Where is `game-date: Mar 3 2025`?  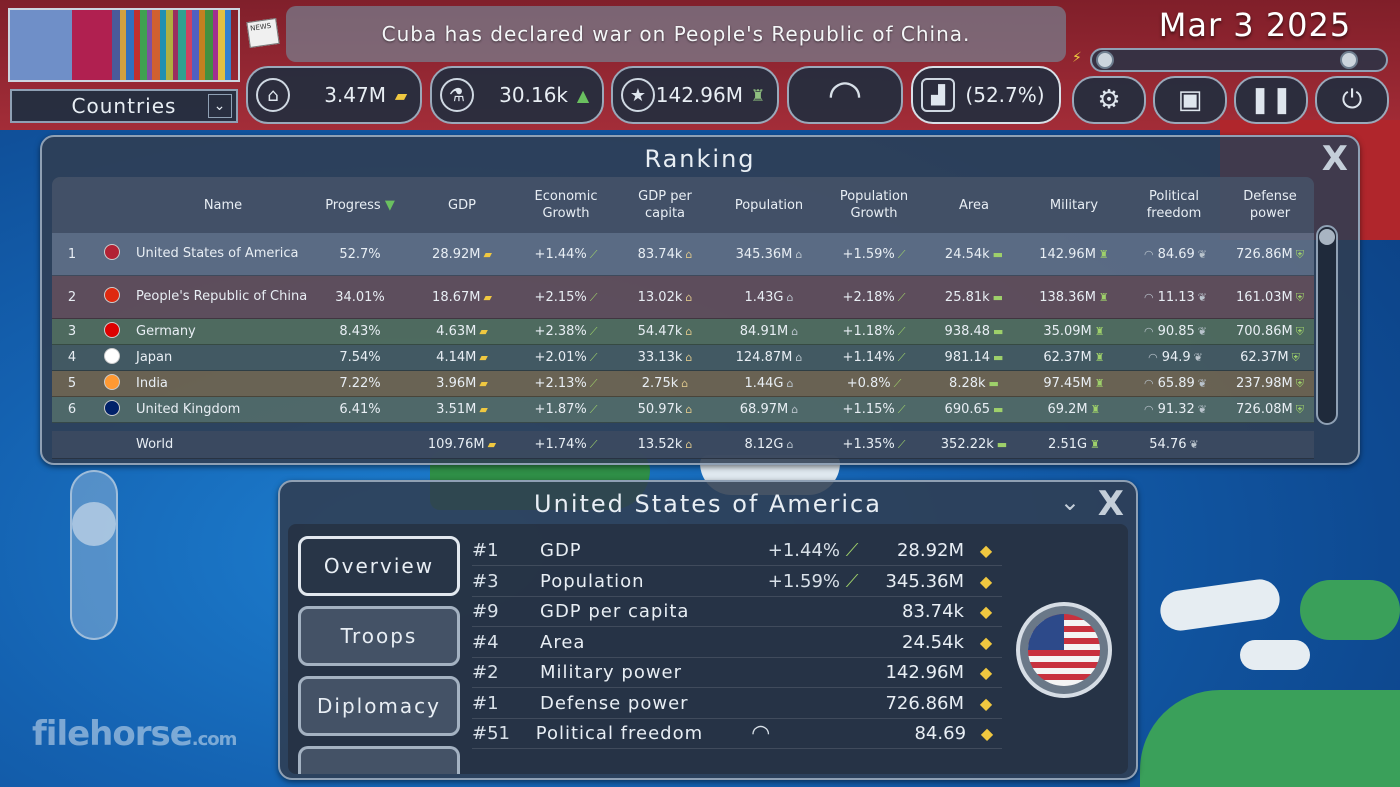
game-date: Mar 3 2025 is located at coordinates (1255, 25).